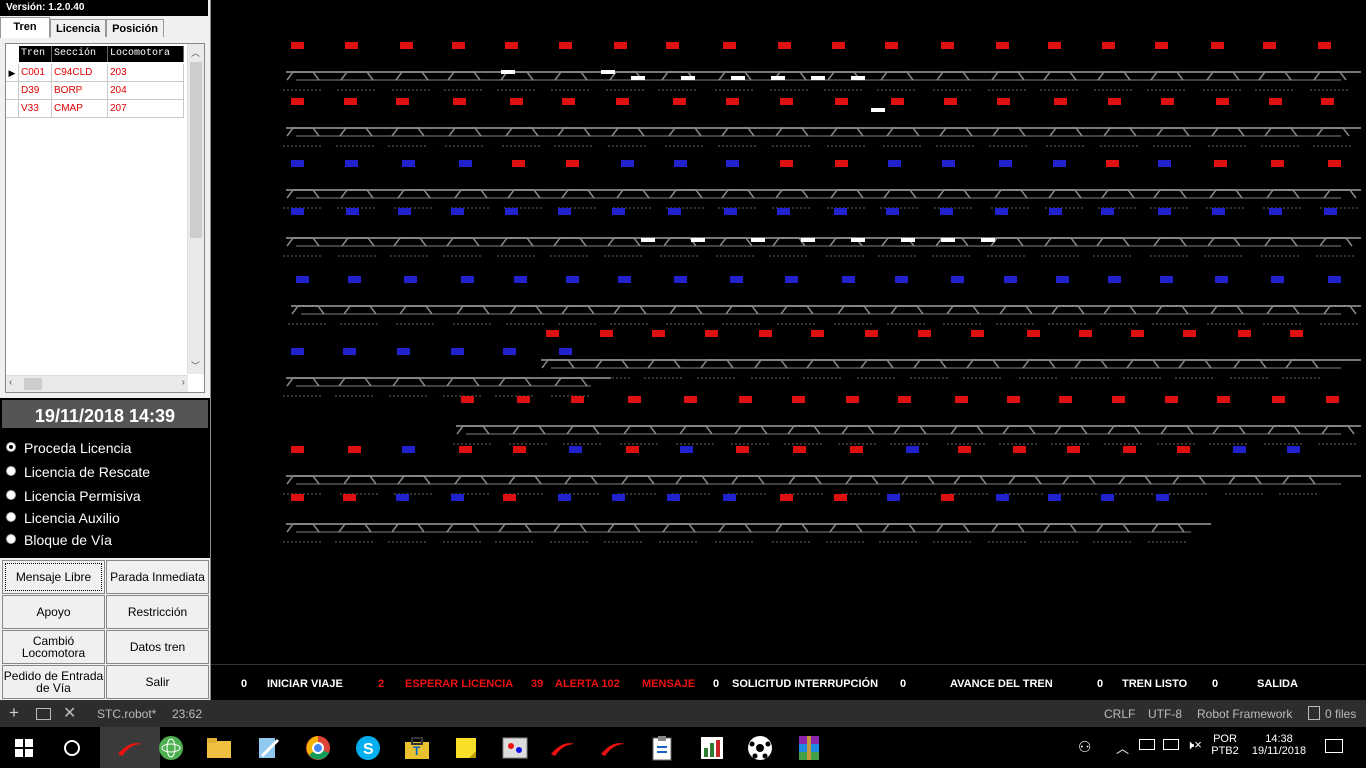 The image size is (1366, 768). Describe the element at coordinates (1001, 684) in the screenshot. I see `avance-label: AVANCE DEL TREN` at that location.